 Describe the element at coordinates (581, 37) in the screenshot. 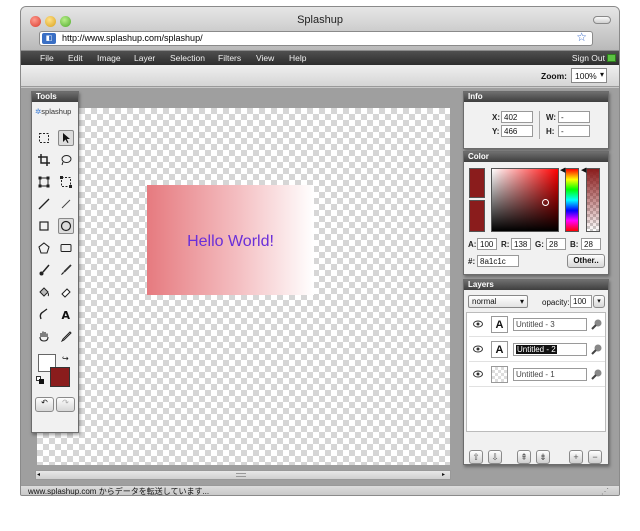

I see `bookmark-star-icon: ☆` at that location.